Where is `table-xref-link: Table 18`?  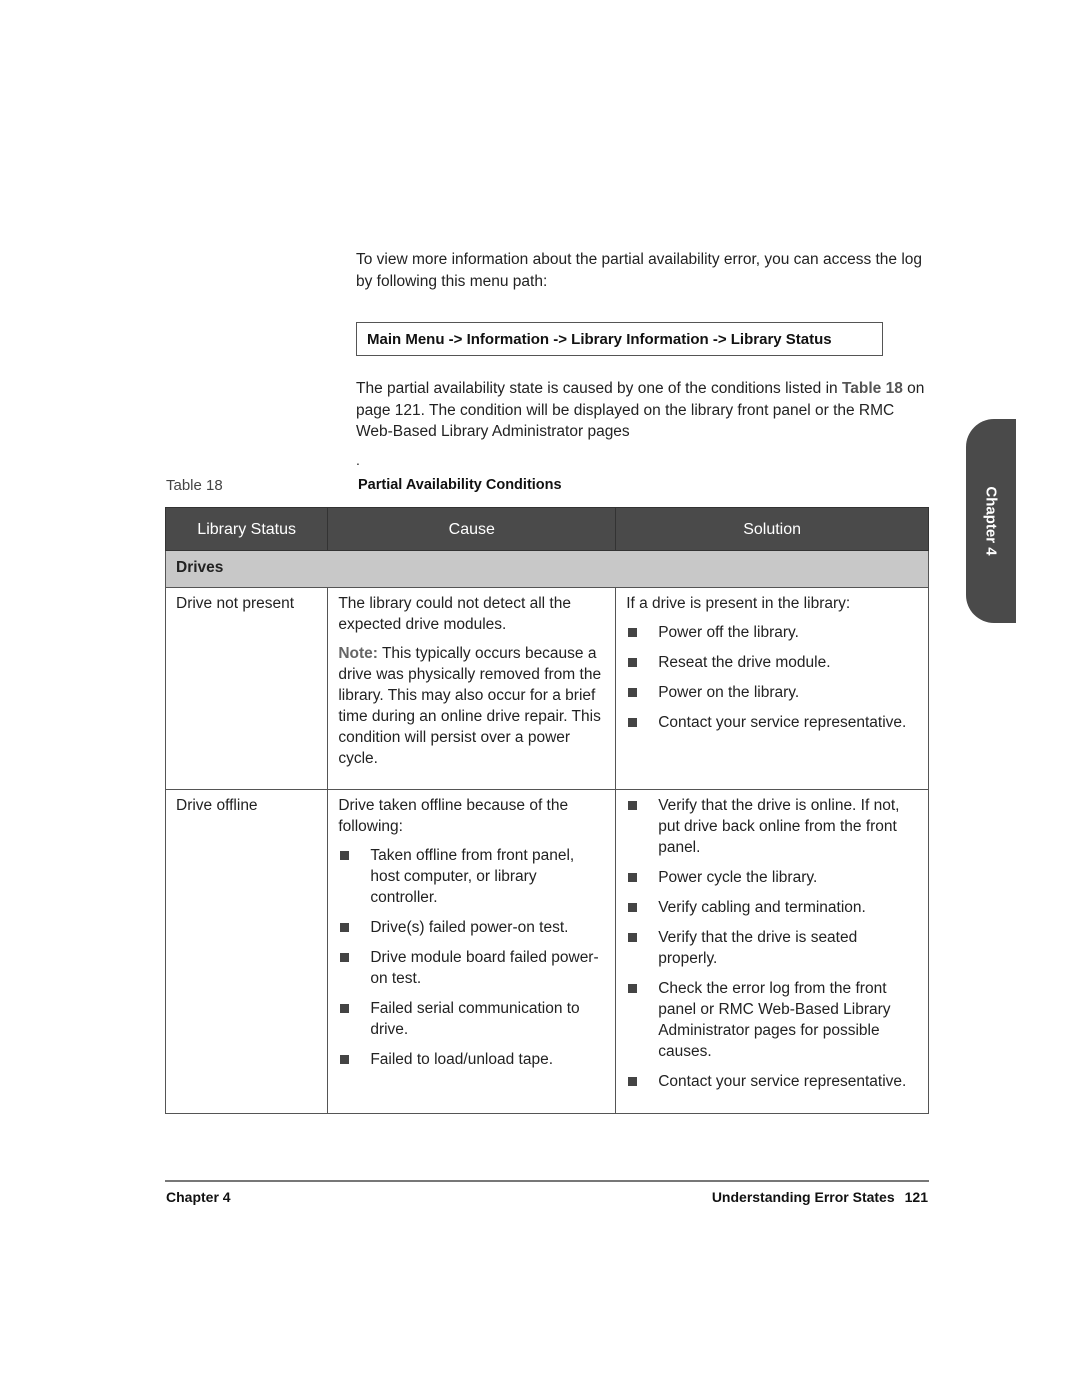
table-xref-link: Table 18 is located at coordinates (872, 388).